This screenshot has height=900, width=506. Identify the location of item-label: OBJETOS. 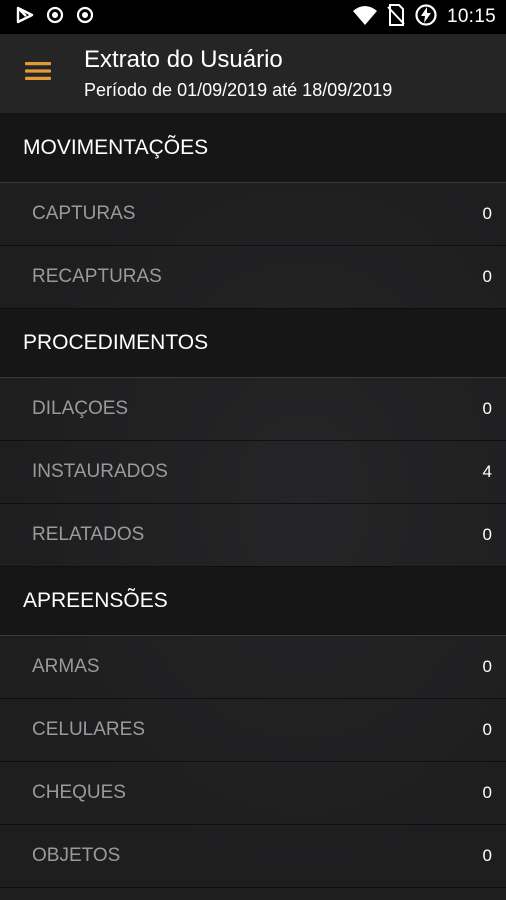
(76, 855).